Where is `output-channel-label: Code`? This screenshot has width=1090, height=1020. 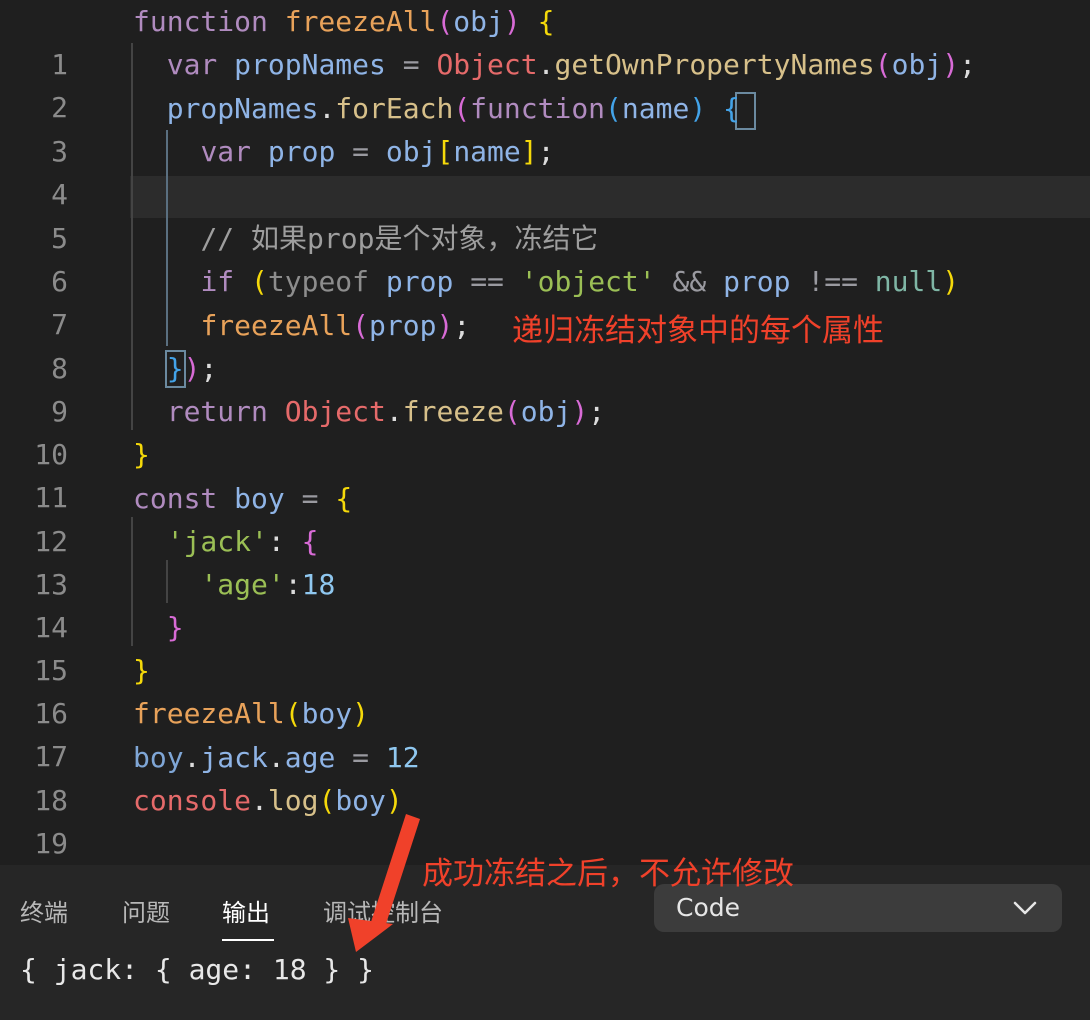
output-channel-label: Code is located at coordinates (708, 907).